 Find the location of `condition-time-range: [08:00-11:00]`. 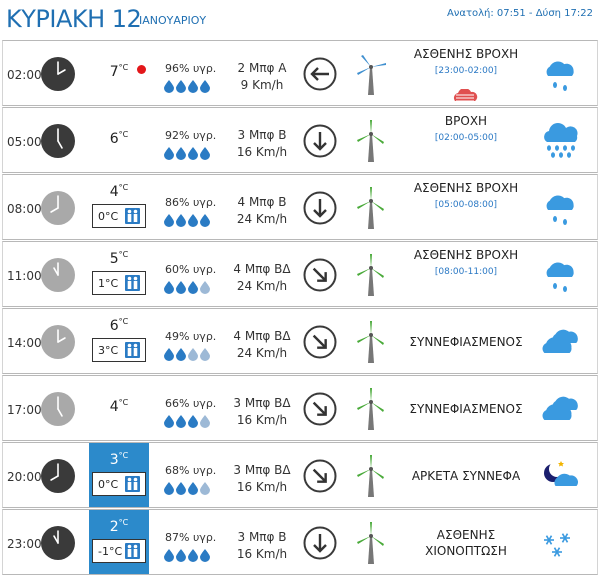

condition-time-range: [08:00-11:00] is located at coordinates (466, 272).